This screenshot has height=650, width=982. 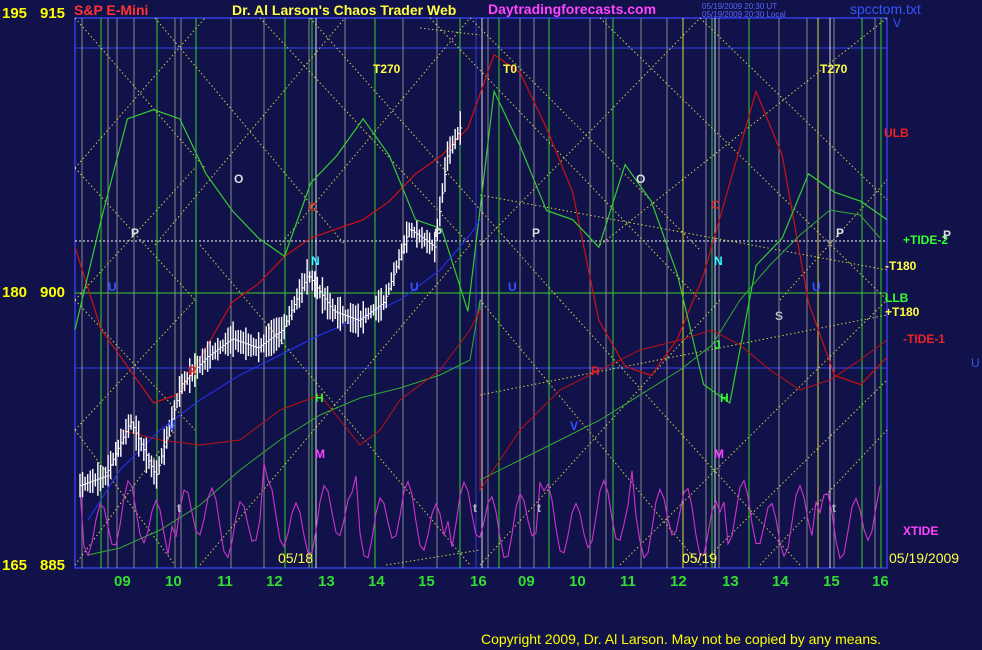 I want to click on marker-j: J, so click(x=717, y=345).